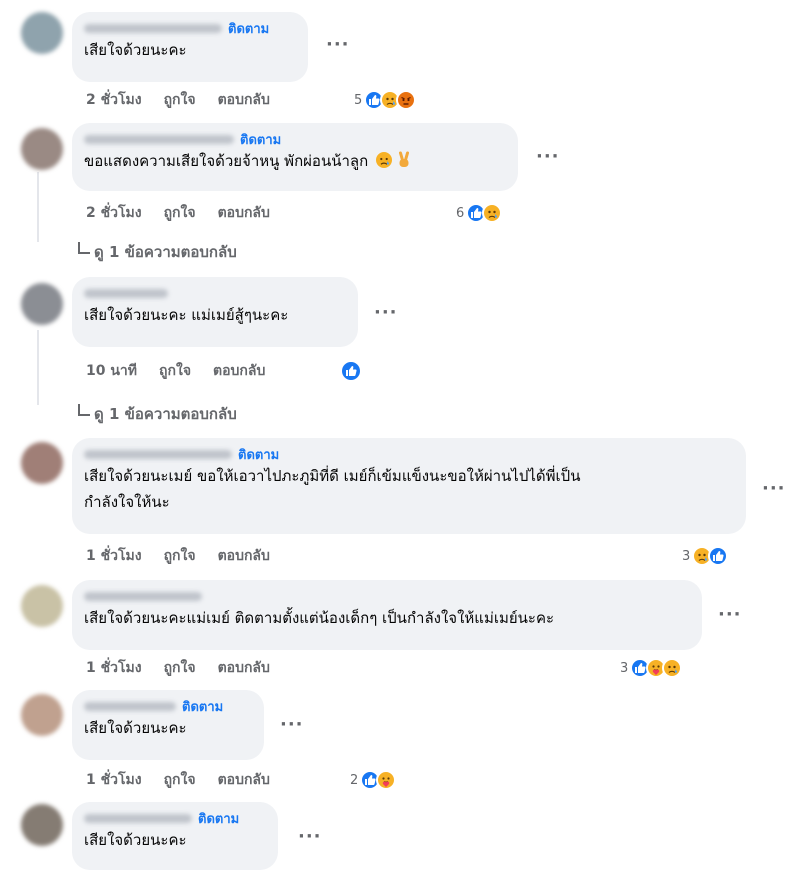 The height and width of the screenshot is (876, 800). What do you see at coordinates (358, 100) in the screenshot?
I see `reaction-count: 5` at bounding box center [358, 100].